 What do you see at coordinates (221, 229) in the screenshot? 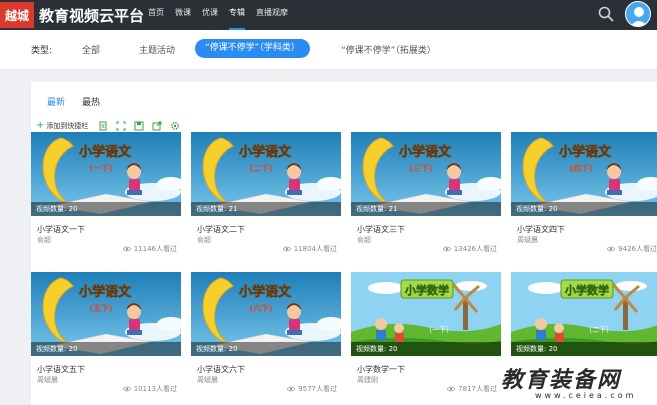
I see `album-title: 小学语文二下` at bounding box center [221, 229].